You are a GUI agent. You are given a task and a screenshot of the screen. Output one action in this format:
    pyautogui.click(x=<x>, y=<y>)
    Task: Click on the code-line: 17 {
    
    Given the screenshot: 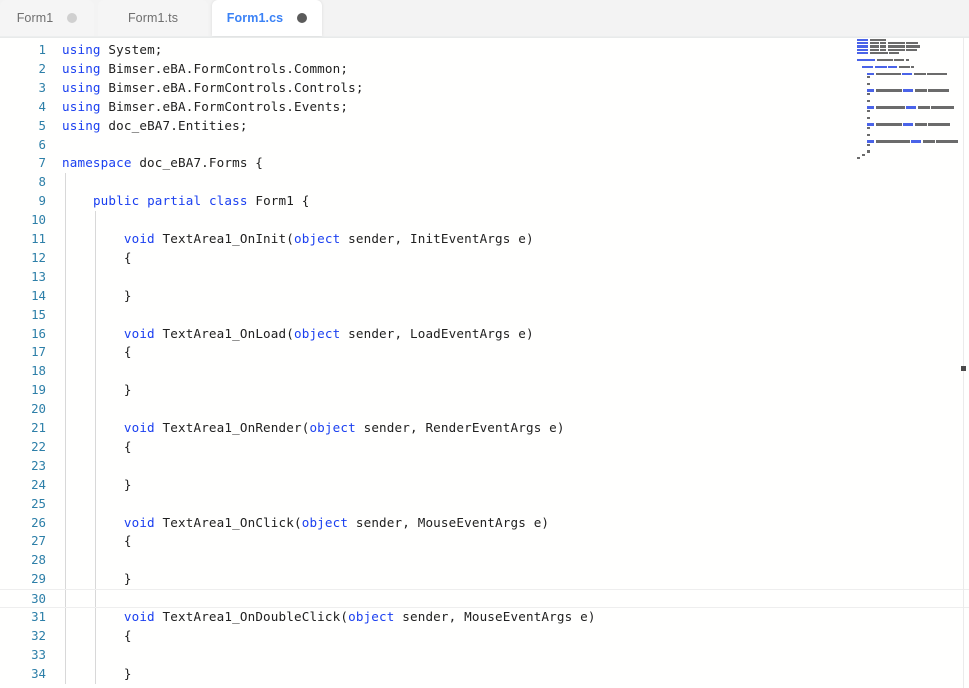 What is the action you would take?
    pyautogui.click(x=484, y=352)
    